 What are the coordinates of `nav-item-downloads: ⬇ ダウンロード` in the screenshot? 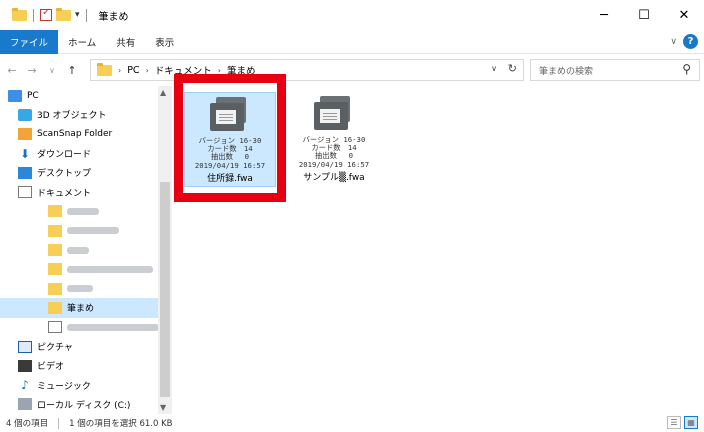 It's located at (87, 153).